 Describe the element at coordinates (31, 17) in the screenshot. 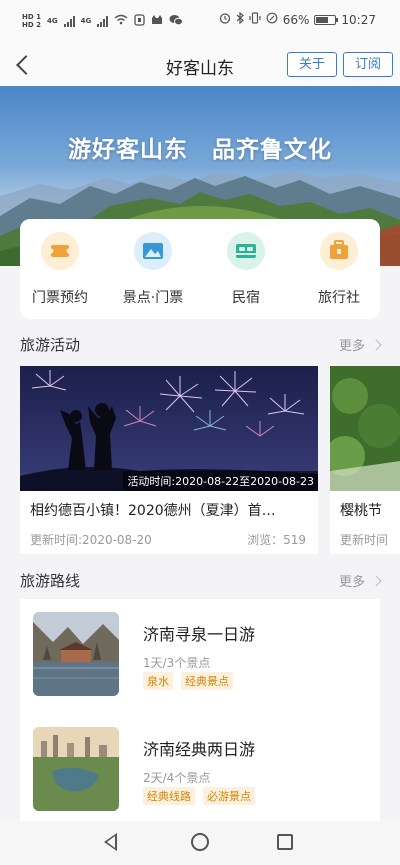

I see `sim1-label: HD 1` at that location.